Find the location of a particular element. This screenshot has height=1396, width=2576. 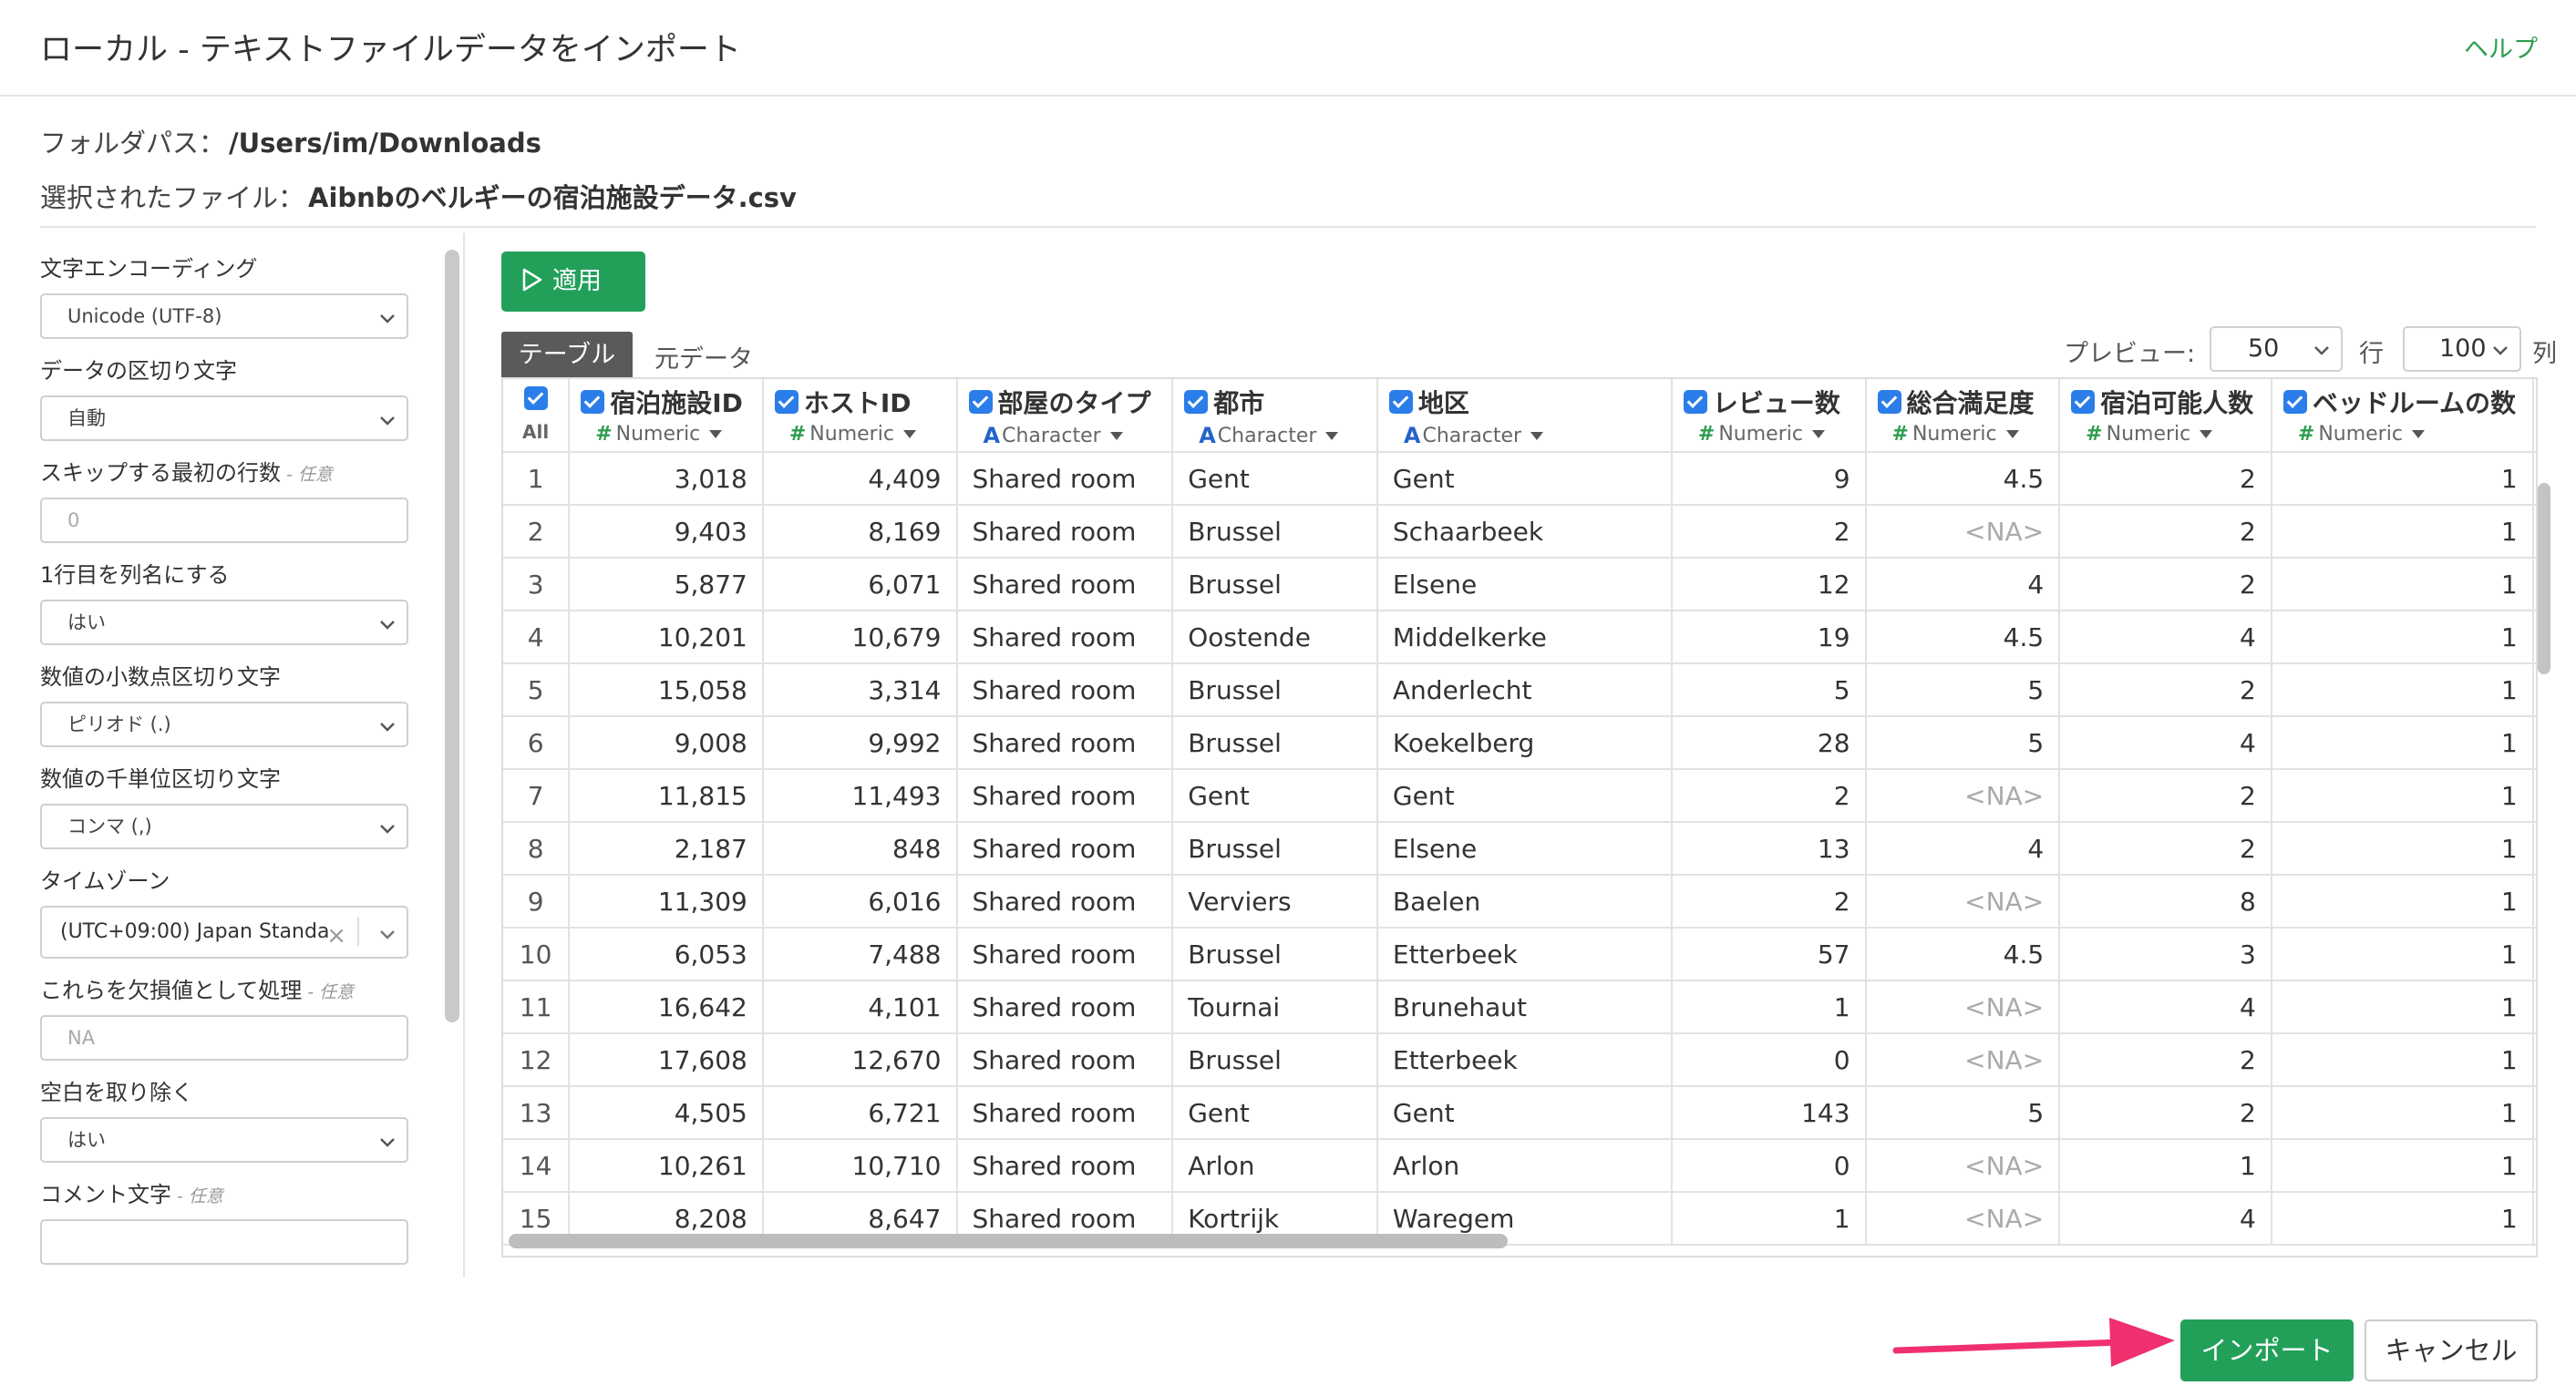

column-header: 部屋のタイプ A Character is located at coordinates (1065, 416).